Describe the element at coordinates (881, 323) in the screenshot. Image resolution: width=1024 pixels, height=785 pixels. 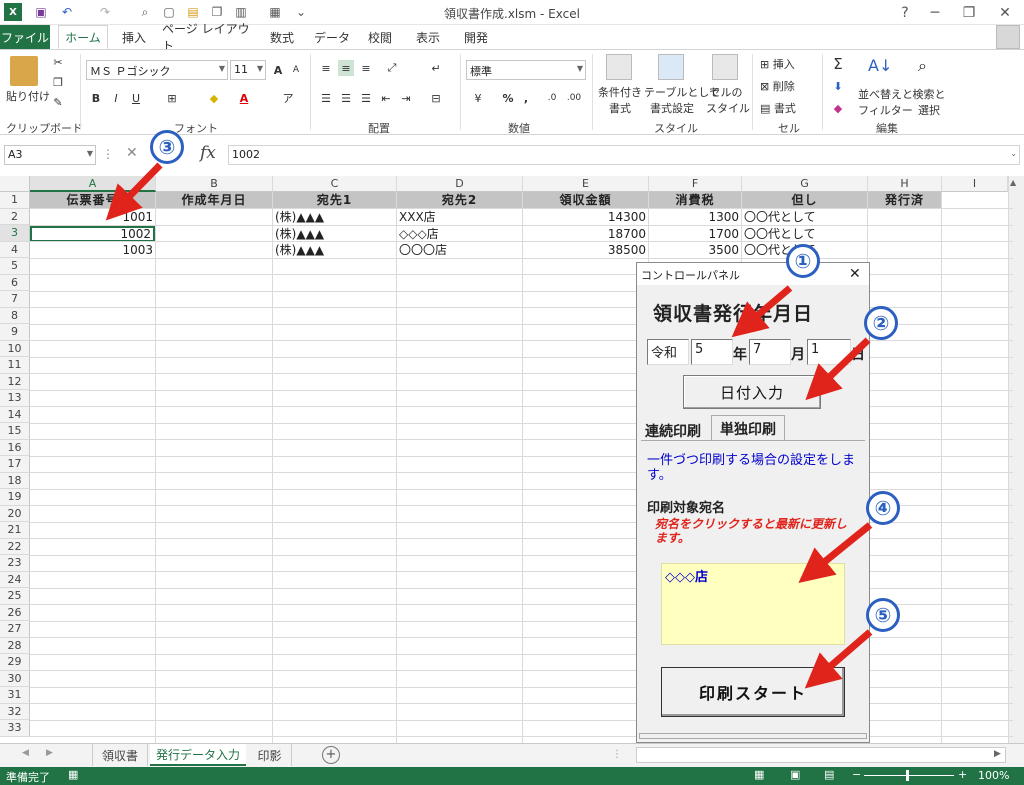
I see `callout-2: ②` at that location.